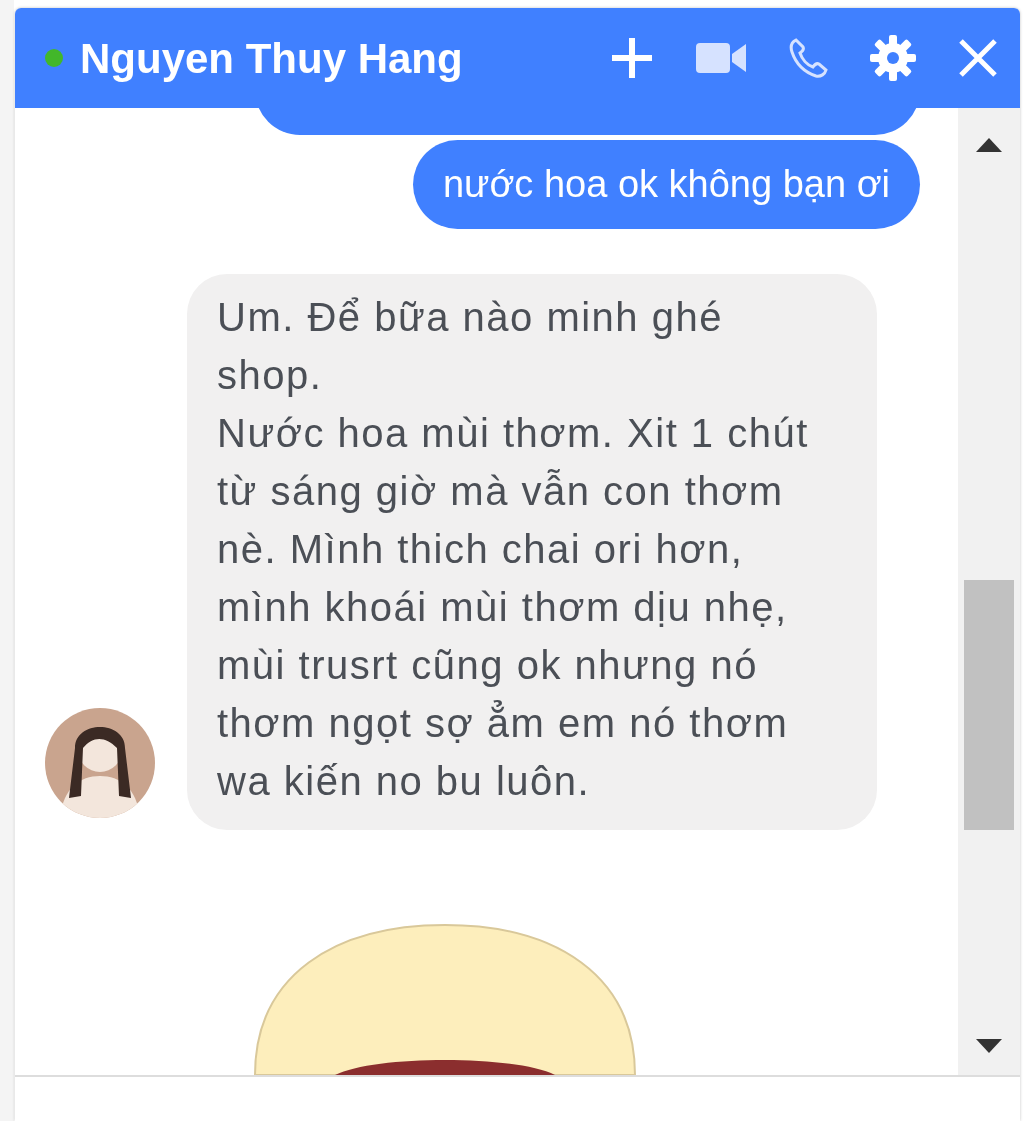 This screenshot has height=1121, width=1028. I want to click on scroll-up-icon, so click(989, 145).